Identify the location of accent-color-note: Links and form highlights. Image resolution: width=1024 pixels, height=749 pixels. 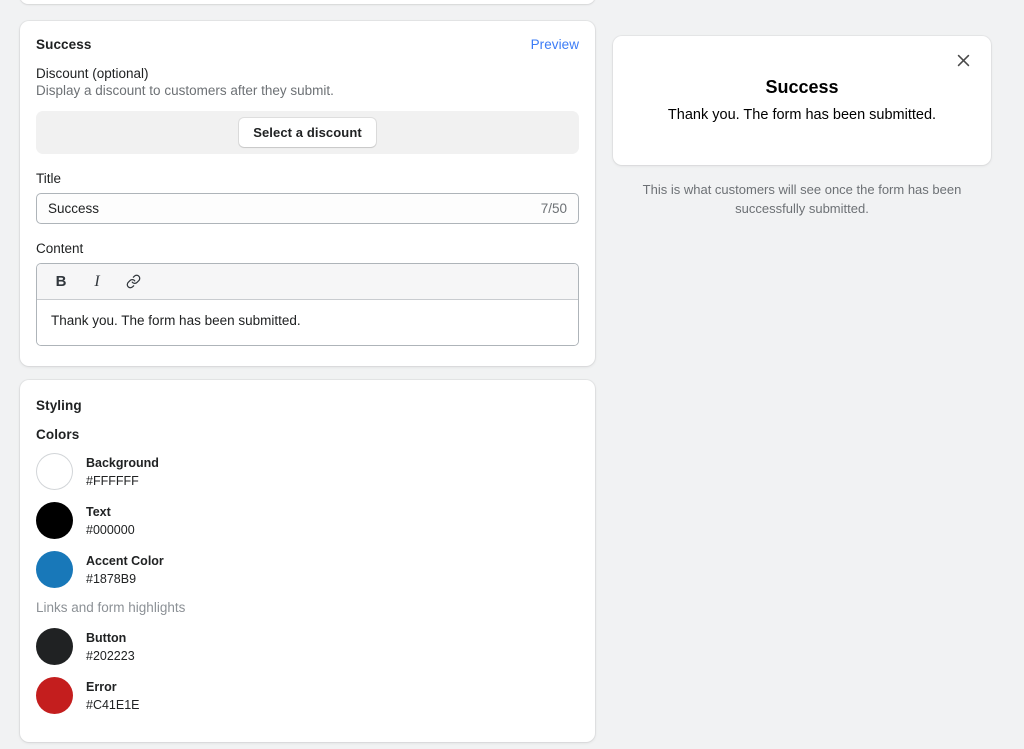
(111, 607).